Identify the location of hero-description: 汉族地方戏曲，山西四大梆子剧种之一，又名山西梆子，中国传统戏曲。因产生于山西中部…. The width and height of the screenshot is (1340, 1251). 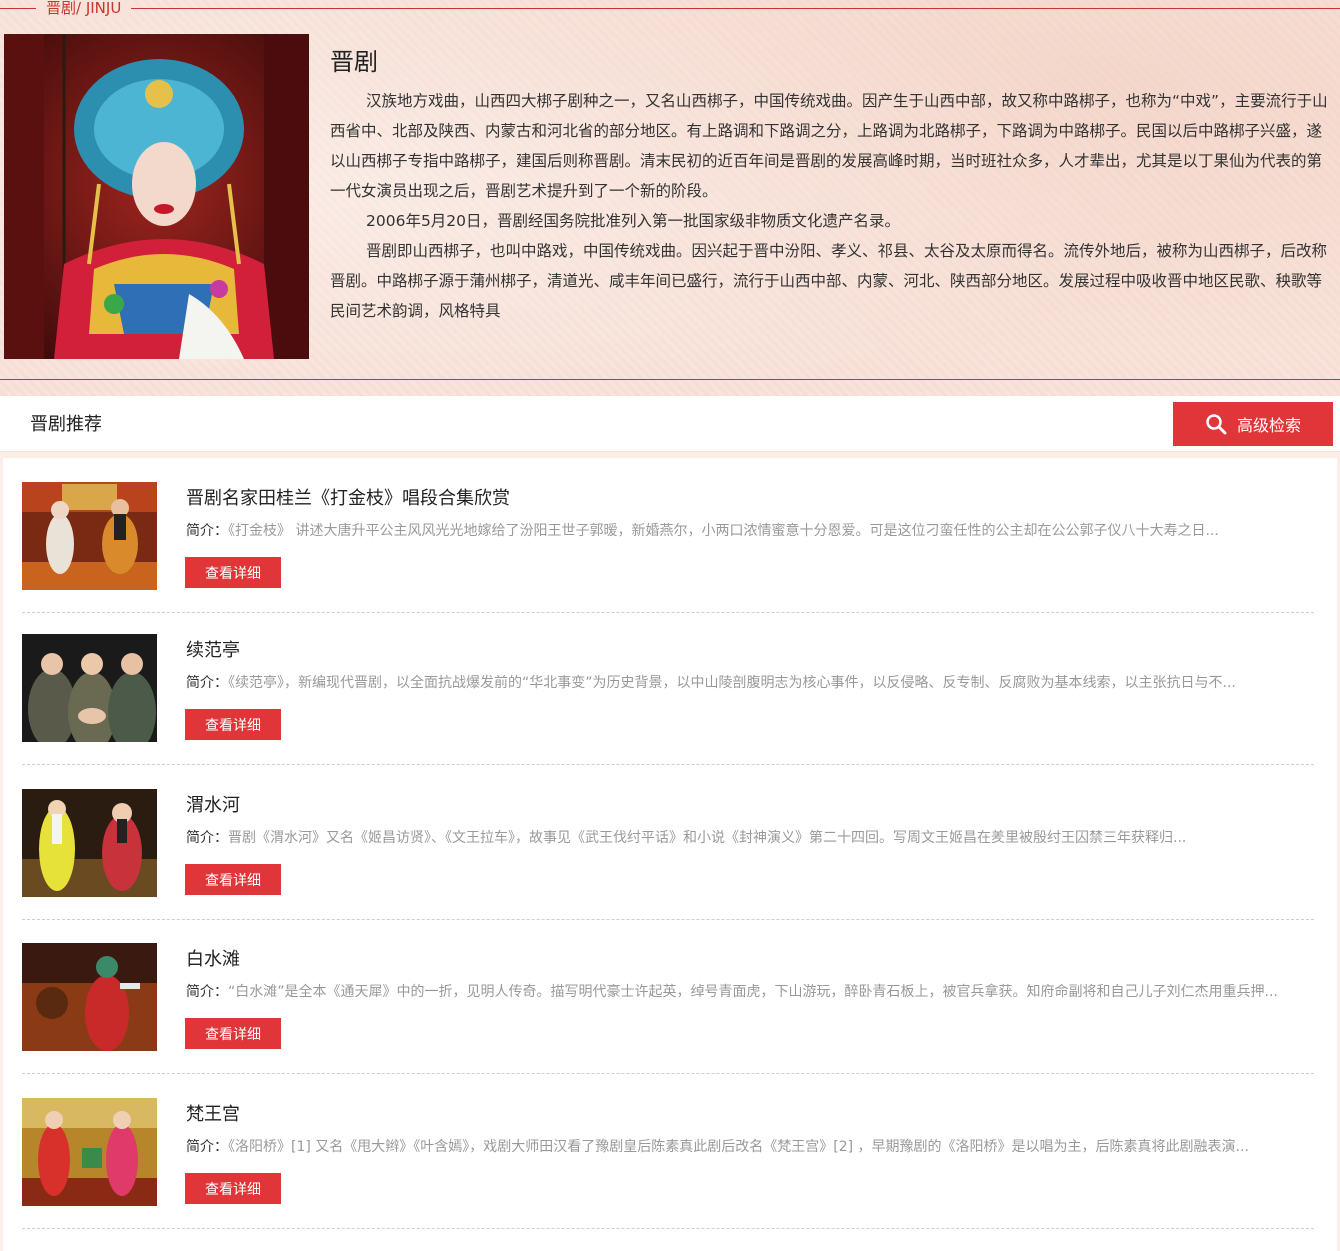
(830, 206).